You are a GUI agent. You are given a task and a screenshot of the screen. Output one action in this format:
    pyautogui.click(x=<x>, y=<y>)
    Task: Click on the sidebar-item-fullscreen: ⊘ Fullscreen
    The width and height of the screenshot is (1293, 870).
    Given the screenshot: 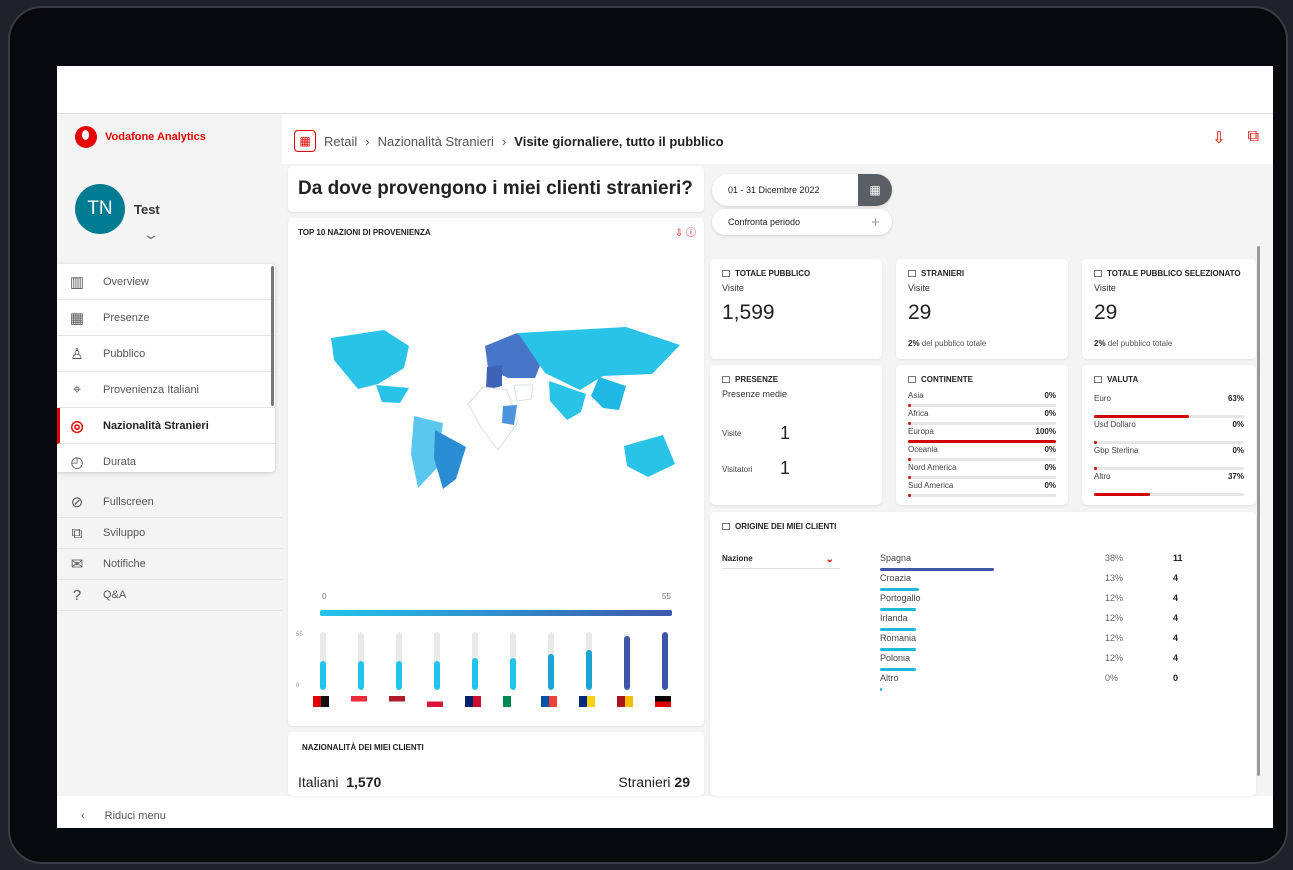 What is the action you would take?
    pyautogui.click(x=169, y=502)
    